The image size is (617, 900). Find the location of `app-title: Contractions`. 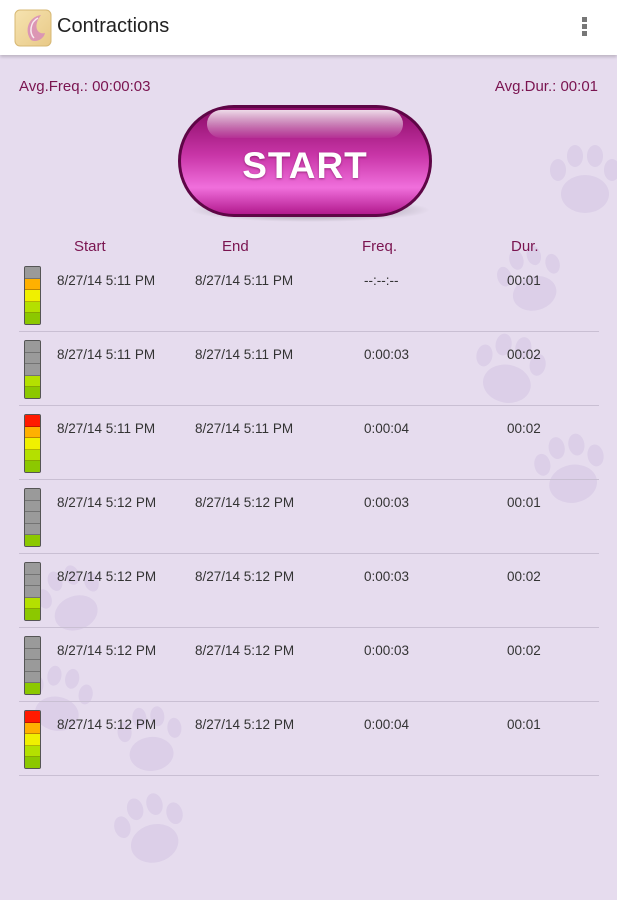

app-title: Contractions is located at coordinates (113, 26).